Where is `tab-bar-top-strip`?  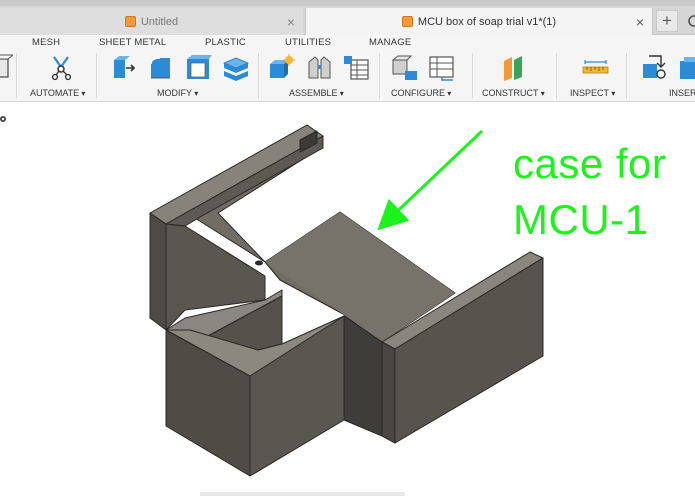
tab-bar-top-strip is located at coordinates (347, 3).